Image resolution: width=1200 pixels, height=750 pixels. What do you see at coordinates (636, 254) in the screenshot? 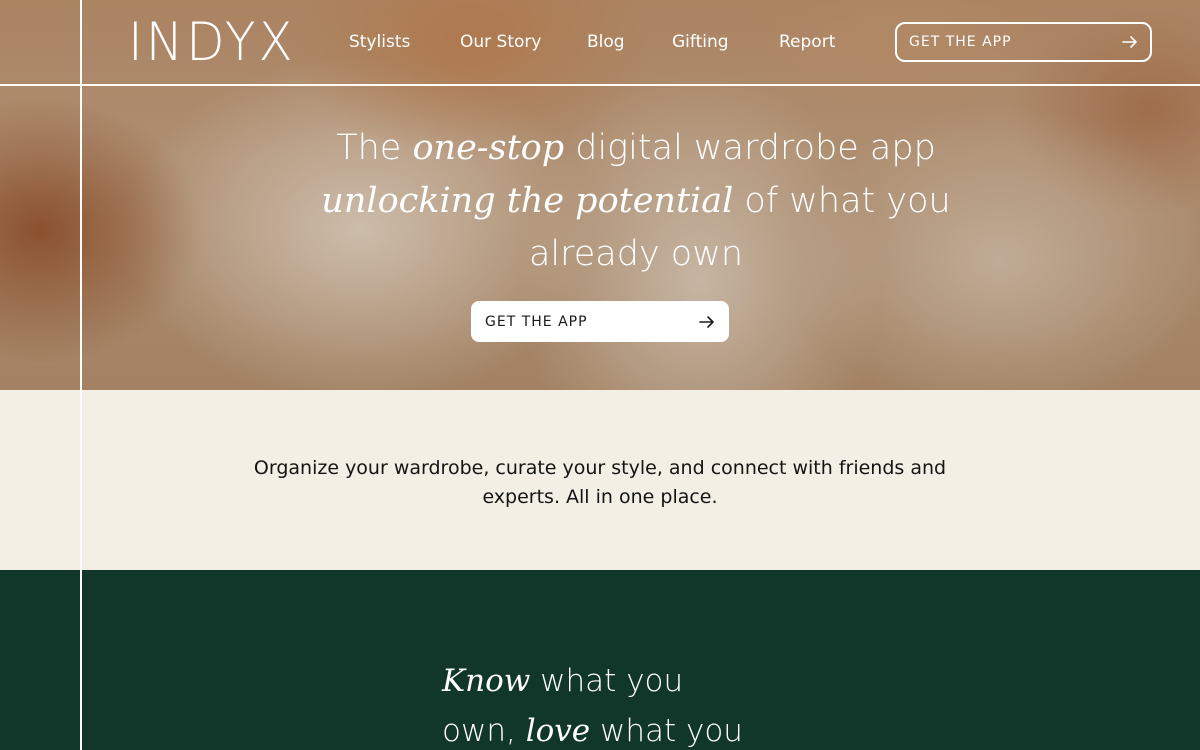
I see `hero-line3: already own` at bounding box center [636, 254].